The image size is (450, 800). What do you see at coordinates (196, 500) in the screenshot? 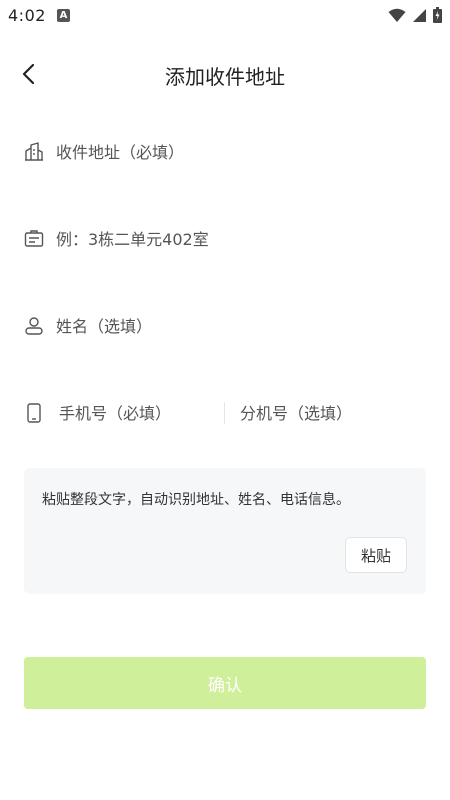
I see `paste-hint: 粘贴整段文字，自动识别地址、姓名、电话信息。` at bounding box center [196, 500].